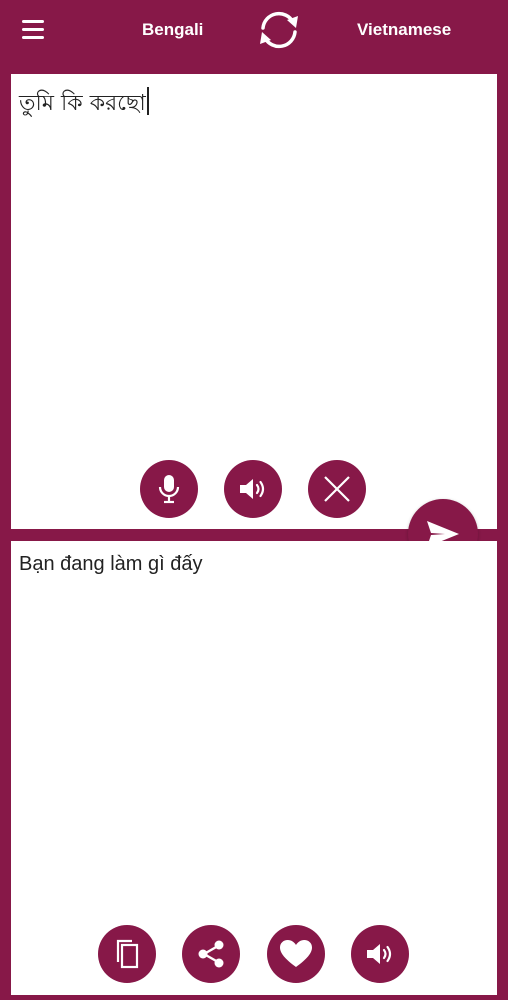 The height and width of the screenshot is (1000, 508). I want to click on source-text-input: তুমি কি করছো, so click(254, 104).